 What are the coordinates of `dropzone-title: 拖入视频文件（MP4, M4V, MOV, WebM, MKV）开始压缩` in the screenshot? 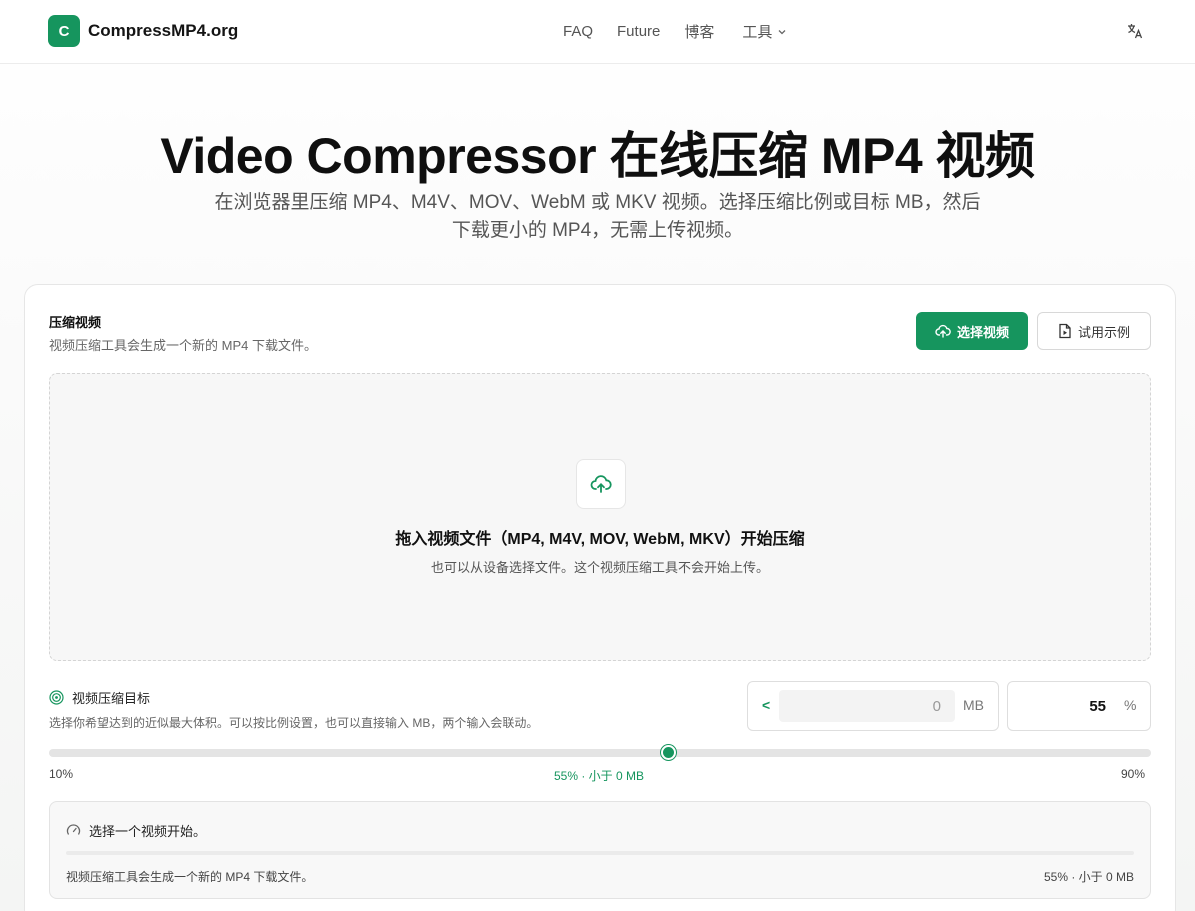 It's located at (600, 539).